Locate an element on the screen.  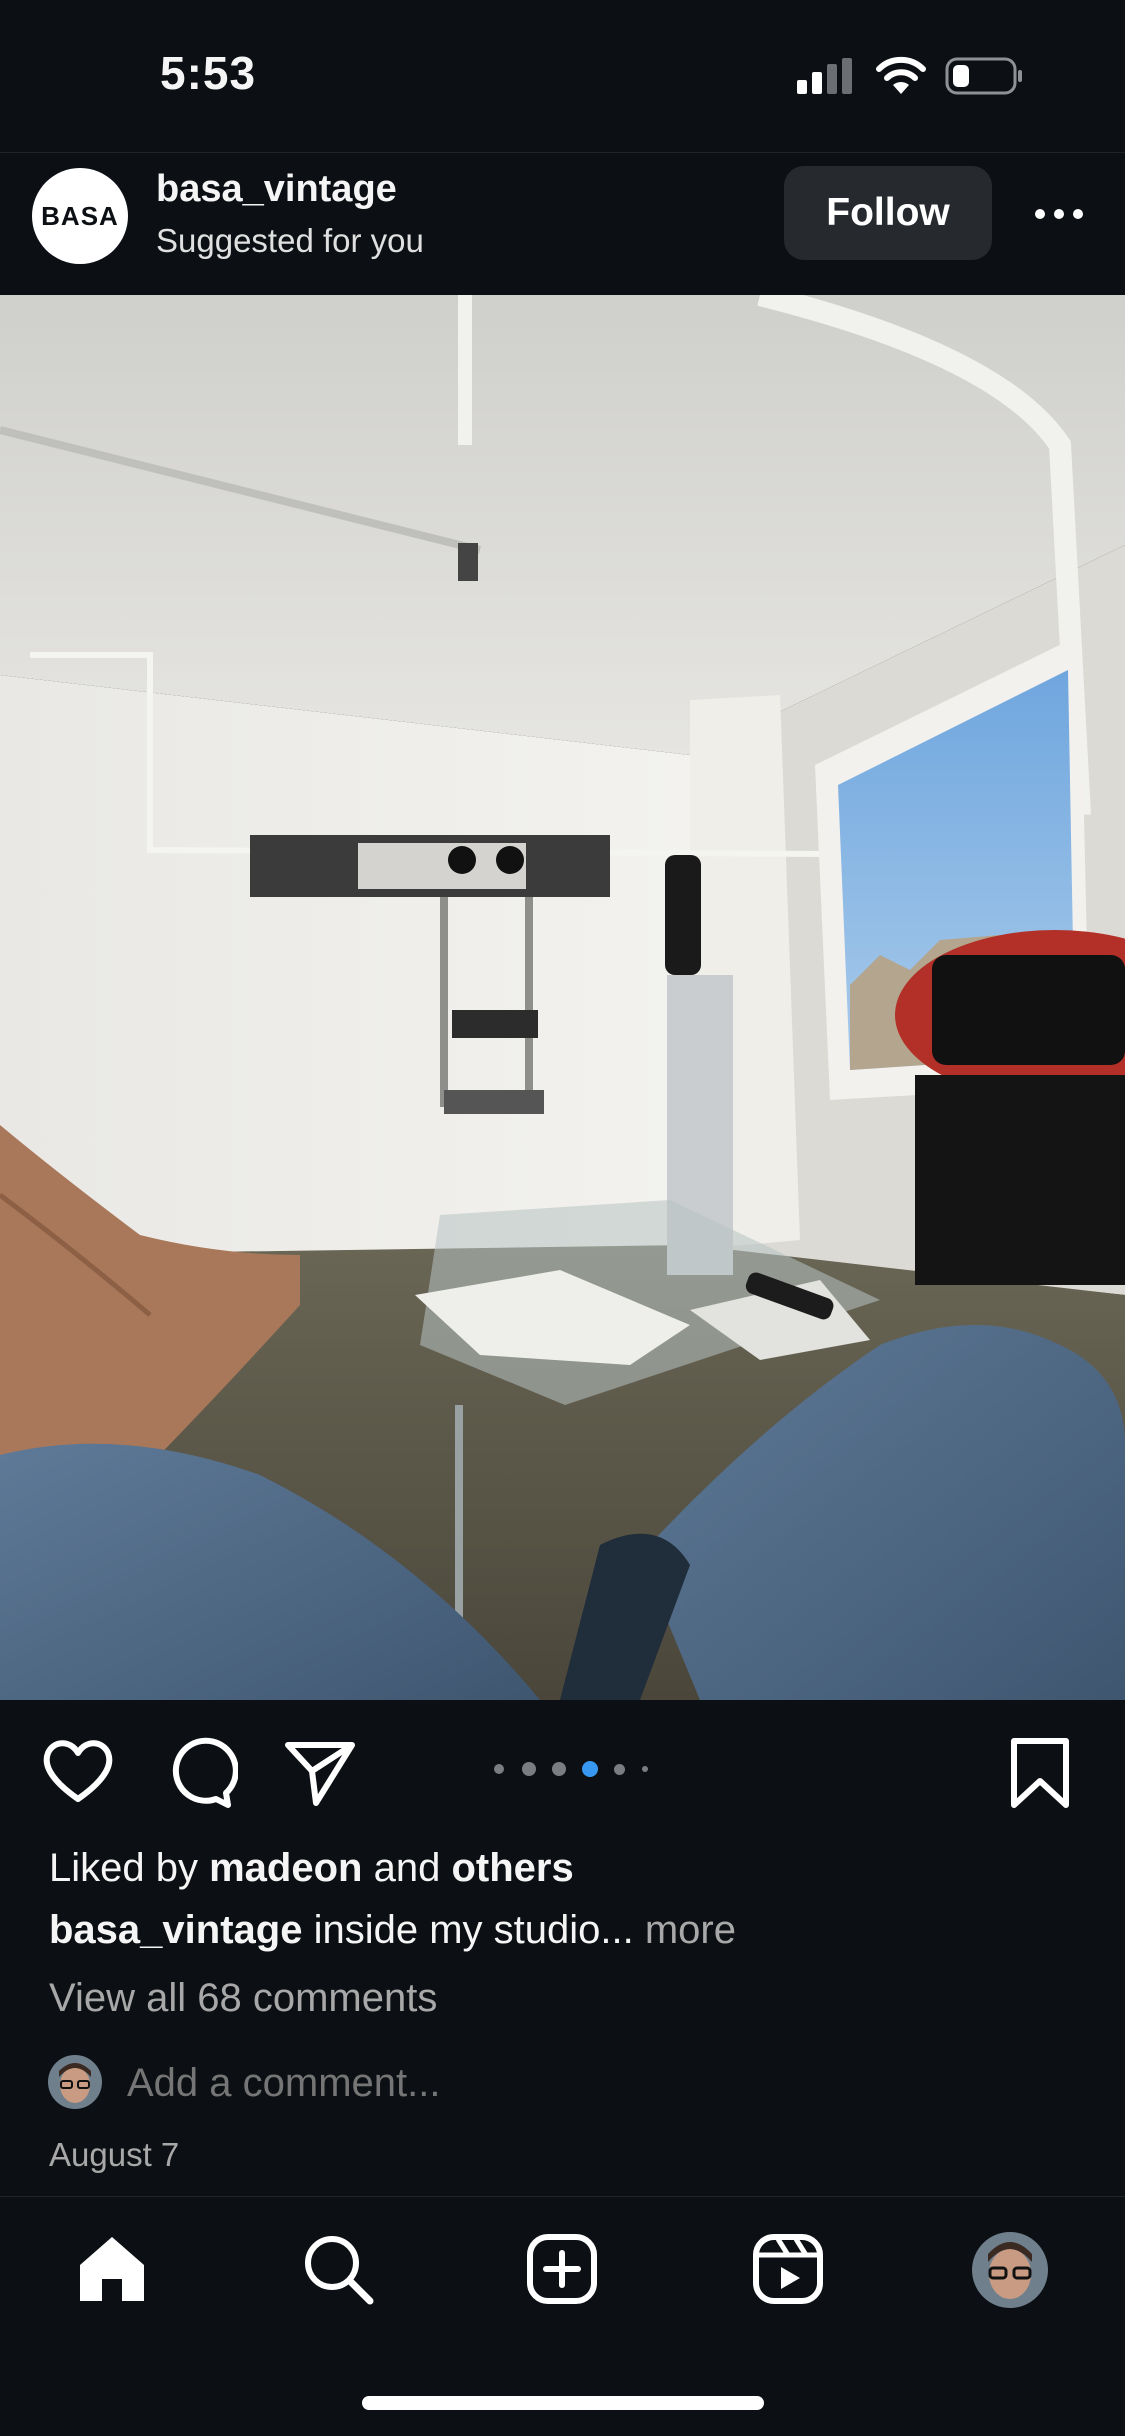
home-indicator is located at coordinates (563, 2403).